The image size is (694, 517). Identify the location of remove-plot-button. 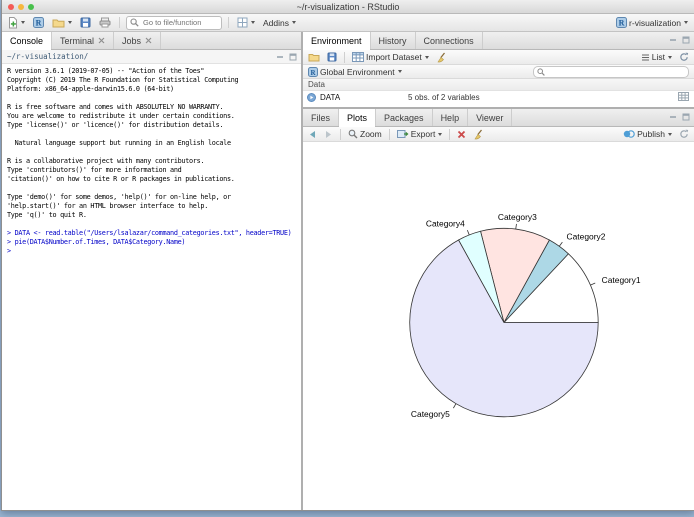
(461, 134).